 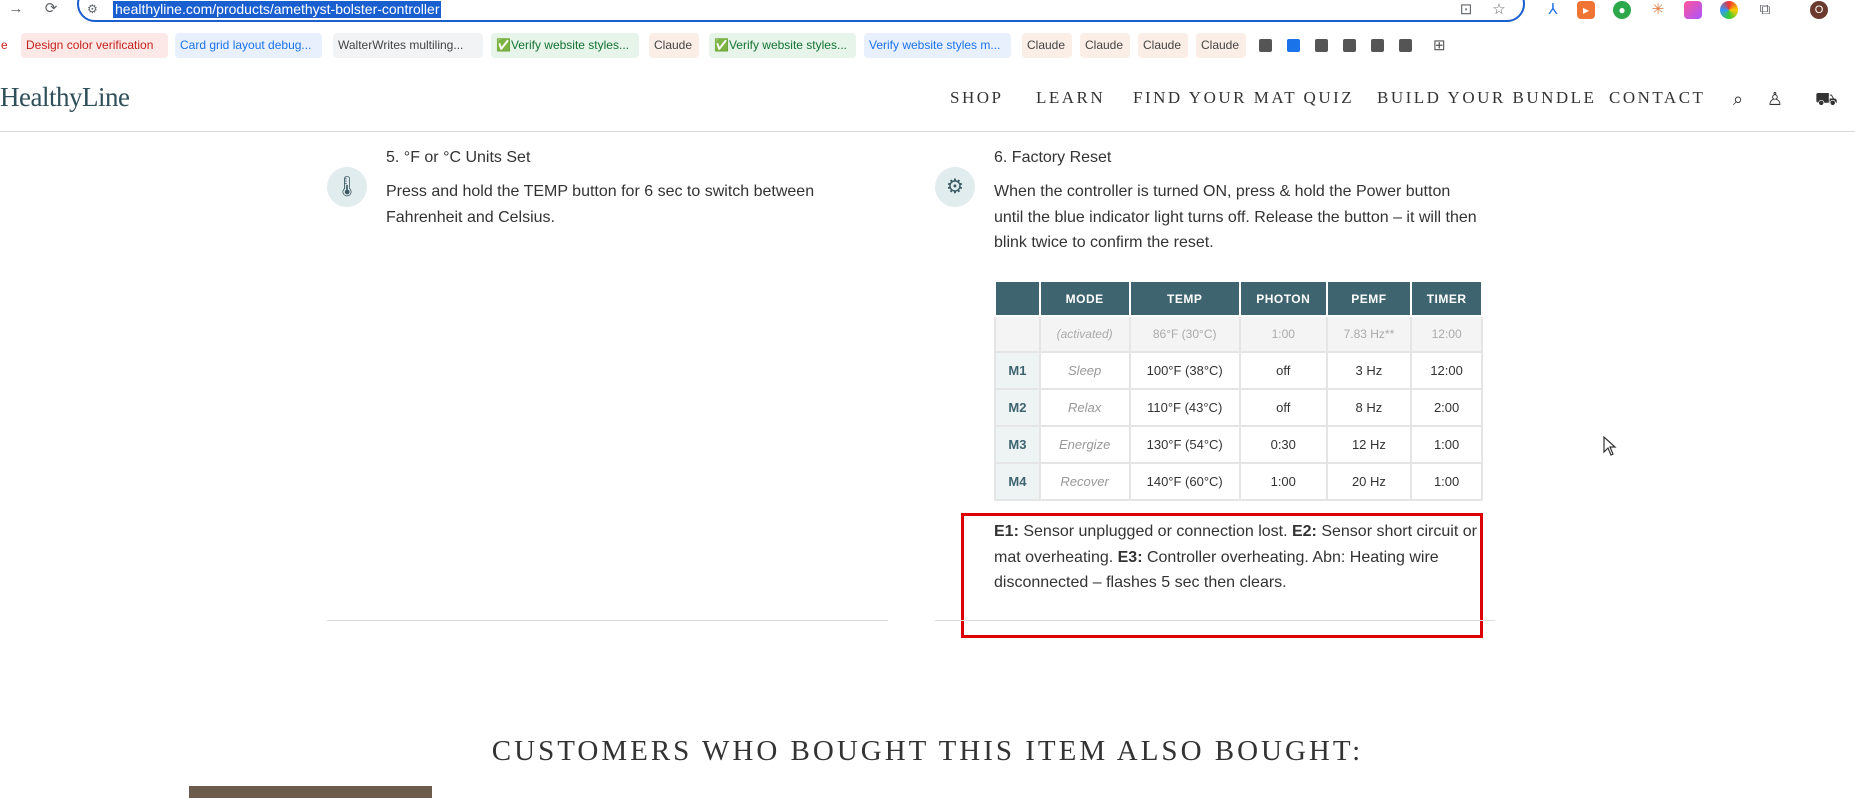 What do you see at coordinates (1553, 10) in the screenshot?
I see `extension-a-icon: ⅄` at bounding box center [1553, 10].